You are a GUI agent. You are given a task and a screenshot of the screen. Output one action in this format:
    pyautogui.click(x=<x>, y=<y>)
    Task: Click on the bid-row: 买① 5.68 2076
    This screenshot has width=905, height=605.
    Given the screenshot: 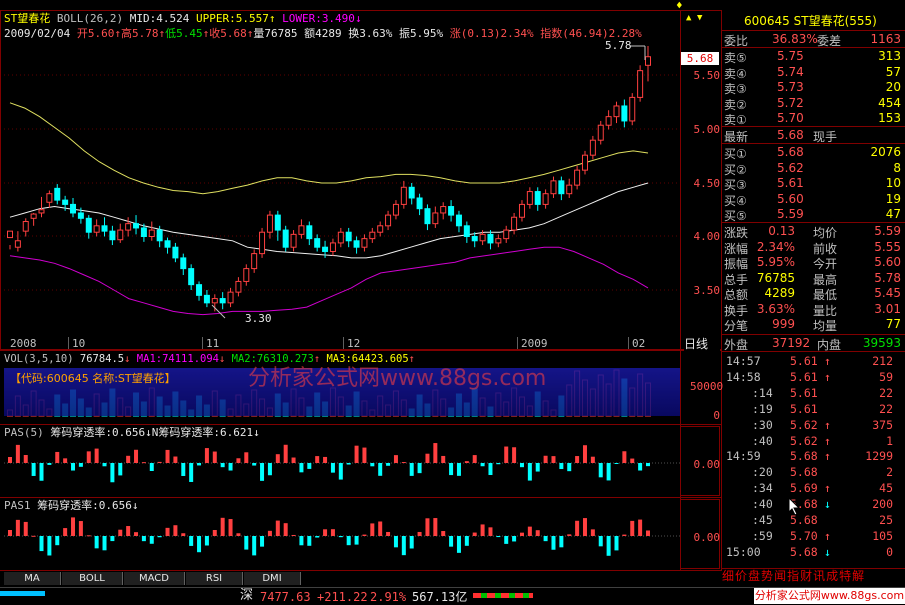 What is the action you would take?
    pyautogui.click(x=813, y=153)
    